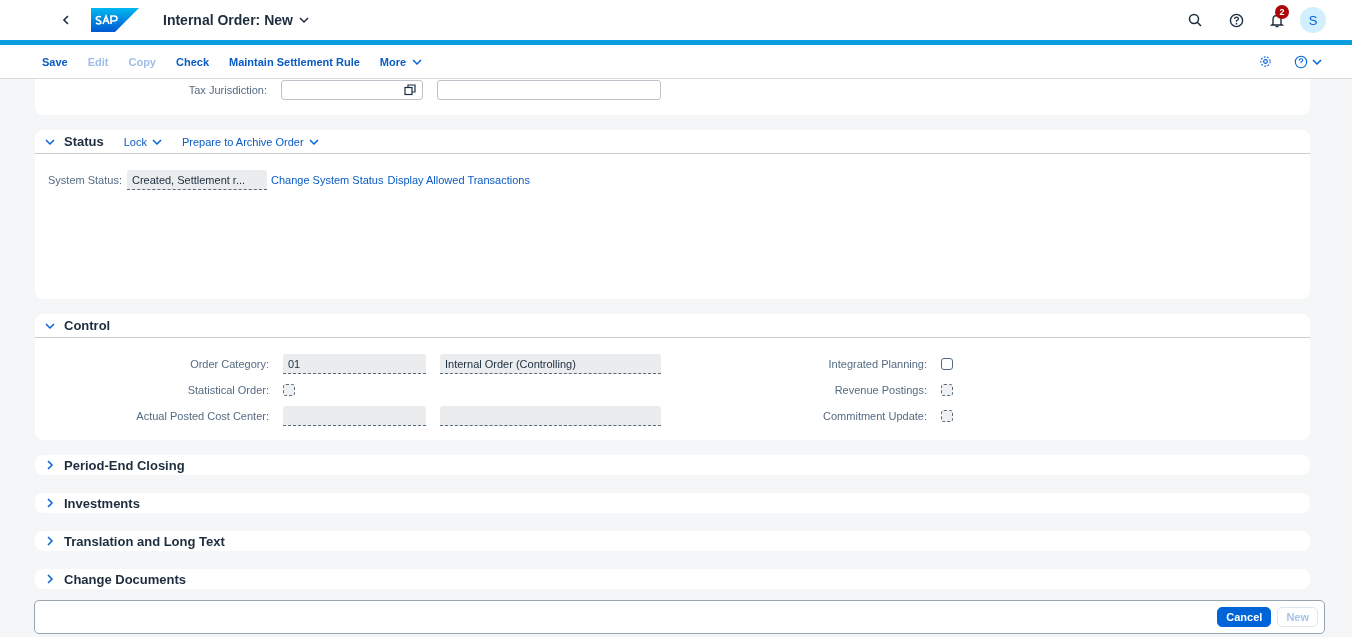 The height and width of the screenshot is (637, 1352). What do you see at coordinates (550, 363) in the screenshot?
I see `read-only-field: Internal Order (Controlling)` at bounding box center [550, 363].